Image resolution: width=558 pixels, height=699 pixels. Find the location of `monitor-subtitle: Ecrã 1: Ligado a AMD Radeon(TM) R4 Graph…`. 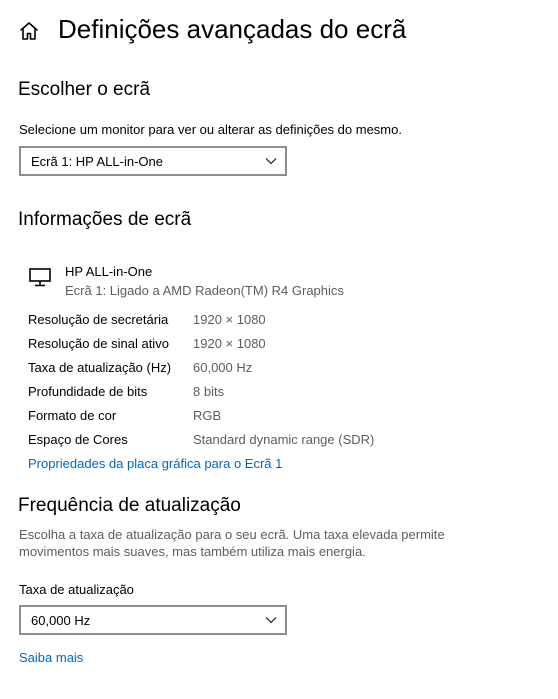

monitor-subtitle: Ecrã 1: Ligado a AMD Radeon(TM) R4 Graph… is located at coordinates (204, 290).